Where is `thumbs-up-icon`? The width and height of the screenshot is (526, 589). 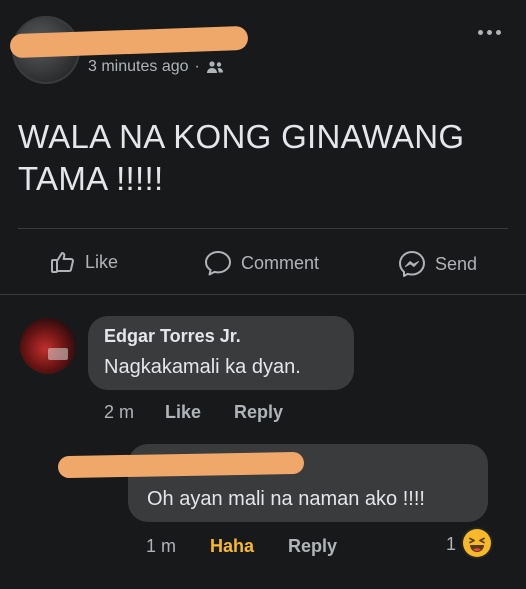
thumbs-up-icon is located at coordinates (63, 262).